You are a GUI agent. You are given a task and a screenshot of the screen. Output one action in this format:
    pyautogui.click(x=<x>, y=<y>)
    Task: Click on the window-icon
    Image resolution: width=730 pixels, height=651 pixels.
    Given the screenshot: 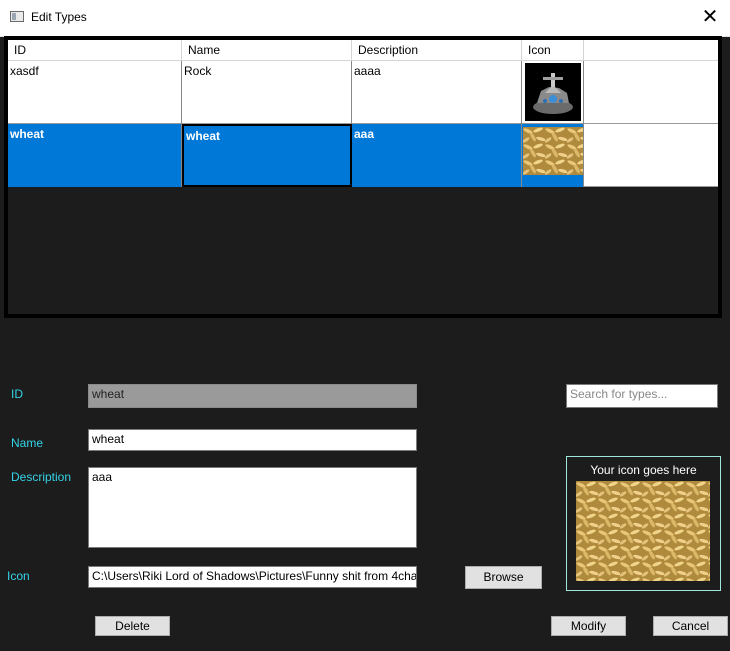 What is the action you would take?
    pyautogui.click(x=17, y=16)
    